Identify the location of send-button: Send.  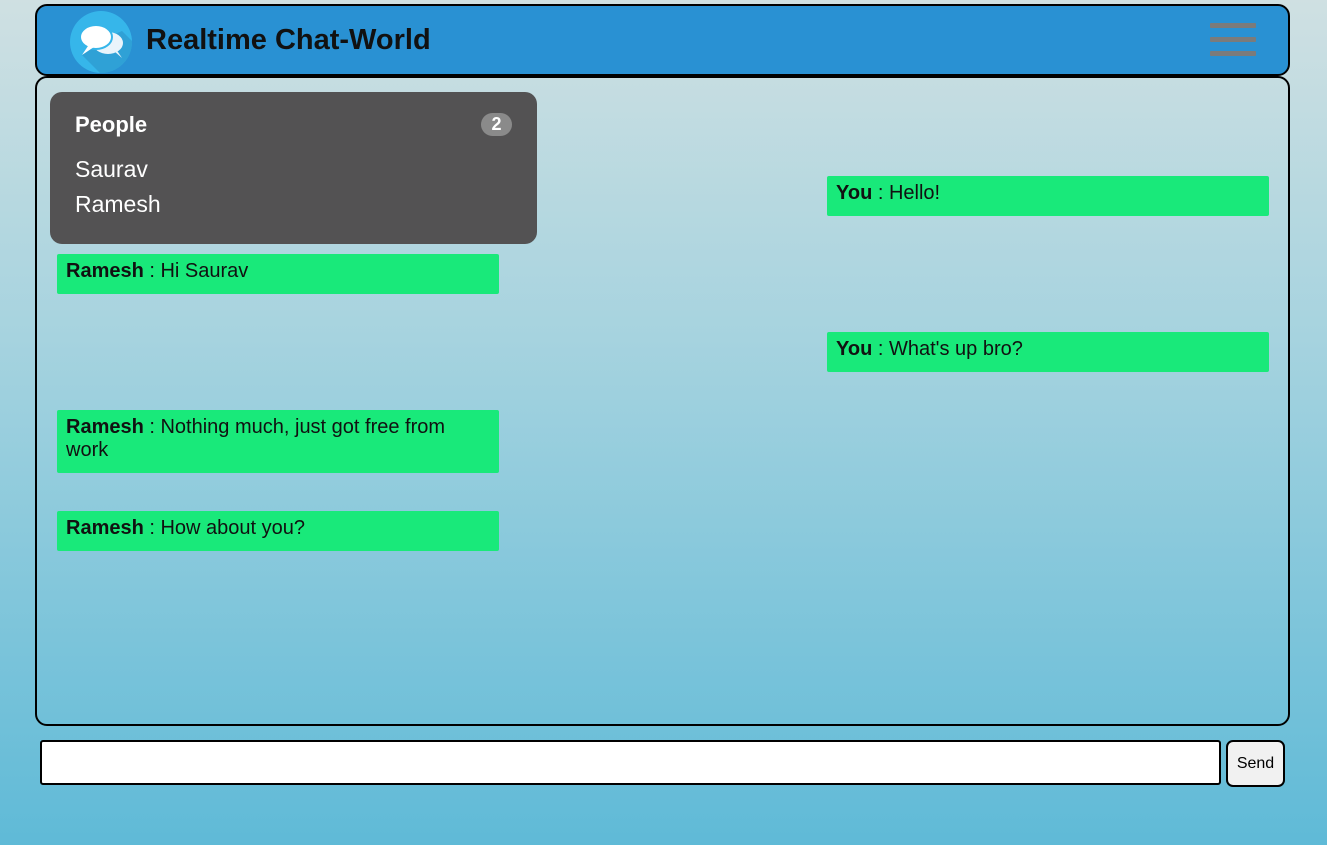
(1255, 763).